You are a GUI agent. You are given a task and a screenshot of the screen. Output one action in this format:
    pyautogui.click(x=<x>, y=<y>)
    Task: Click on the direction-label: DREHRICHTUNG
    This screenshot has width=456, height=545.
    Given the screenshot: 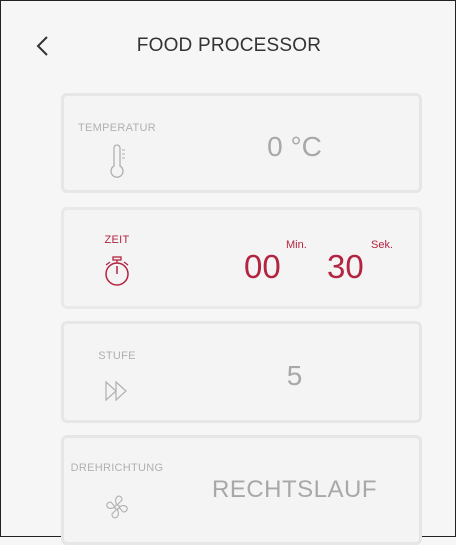 What is the action you would take?
    pyautogui.click(x=117, y=468)
    